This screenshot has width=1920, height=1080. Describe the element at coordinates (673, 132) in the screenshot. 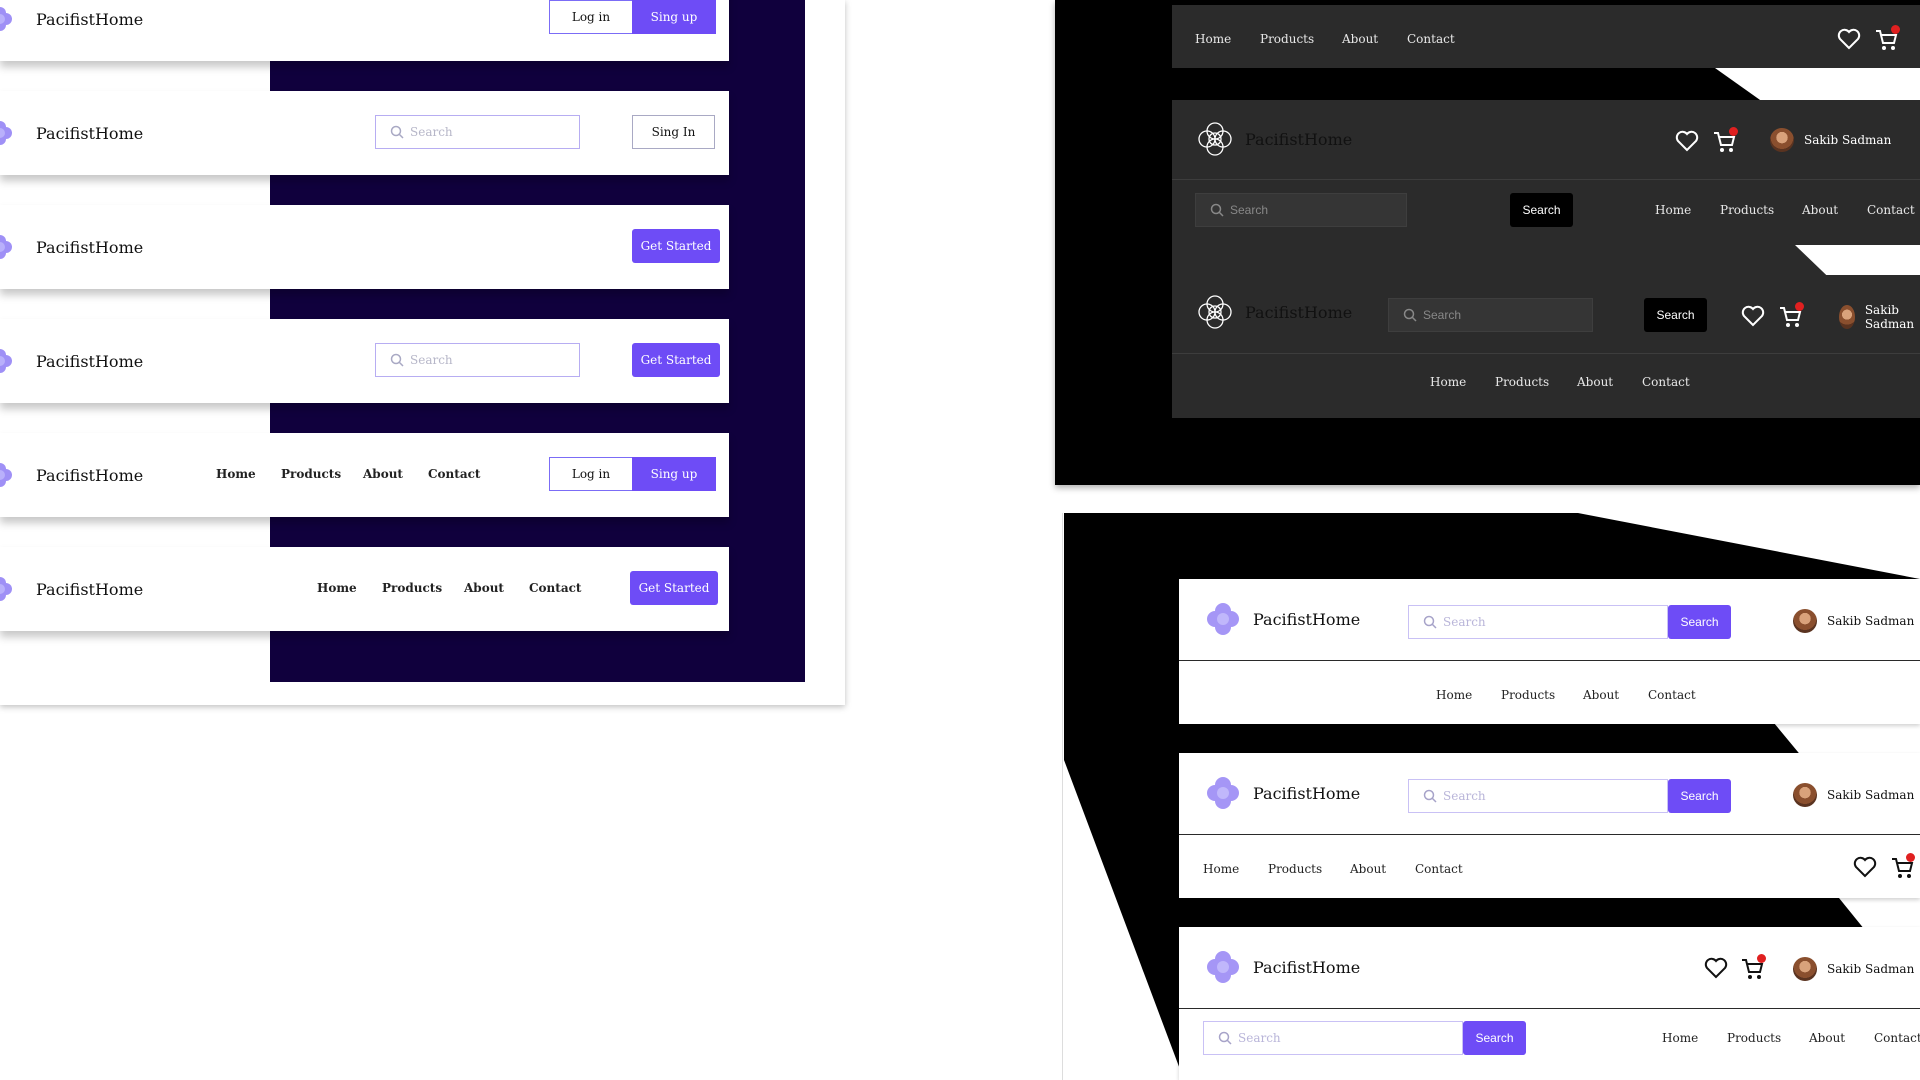

I see `signin-button: Sing In` at that location.